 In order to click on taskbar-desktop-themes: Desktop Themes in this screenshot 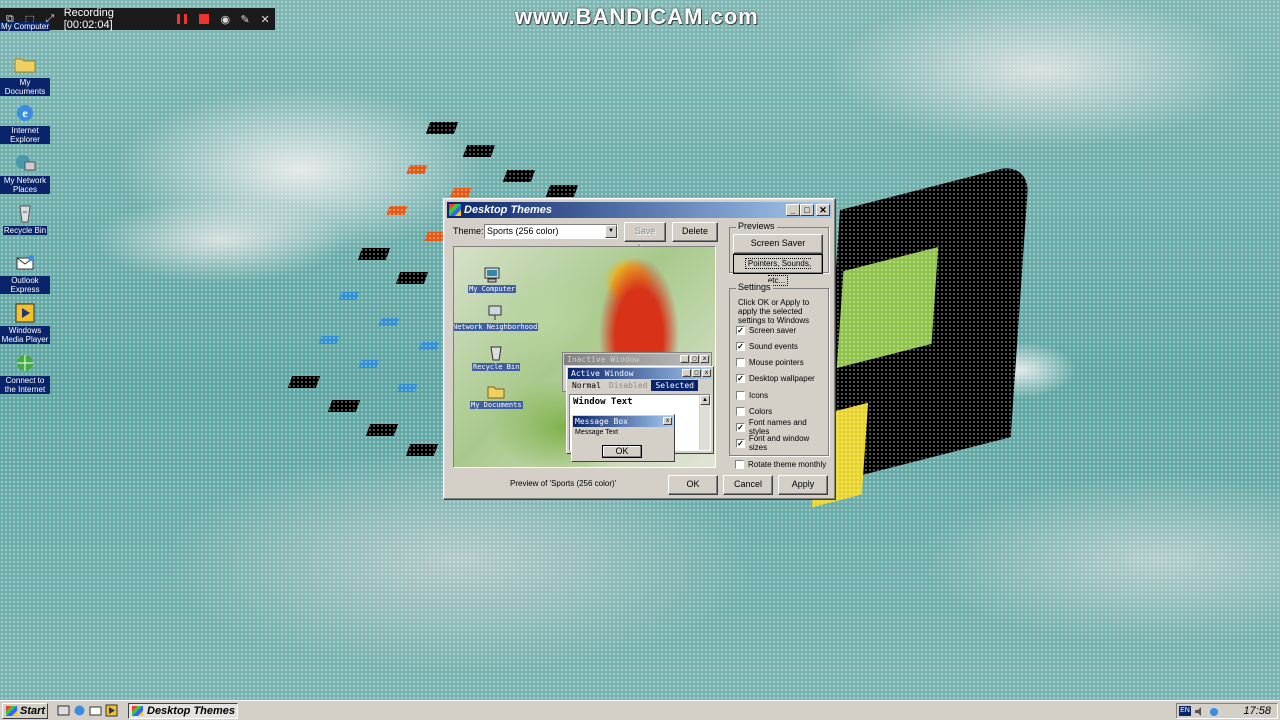, I will do `click(183, 711)`.